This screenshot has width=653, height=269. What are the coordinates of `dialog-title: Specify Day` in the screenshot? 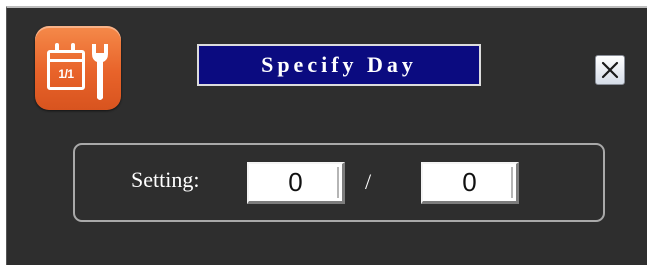 It's located at (339, 65).